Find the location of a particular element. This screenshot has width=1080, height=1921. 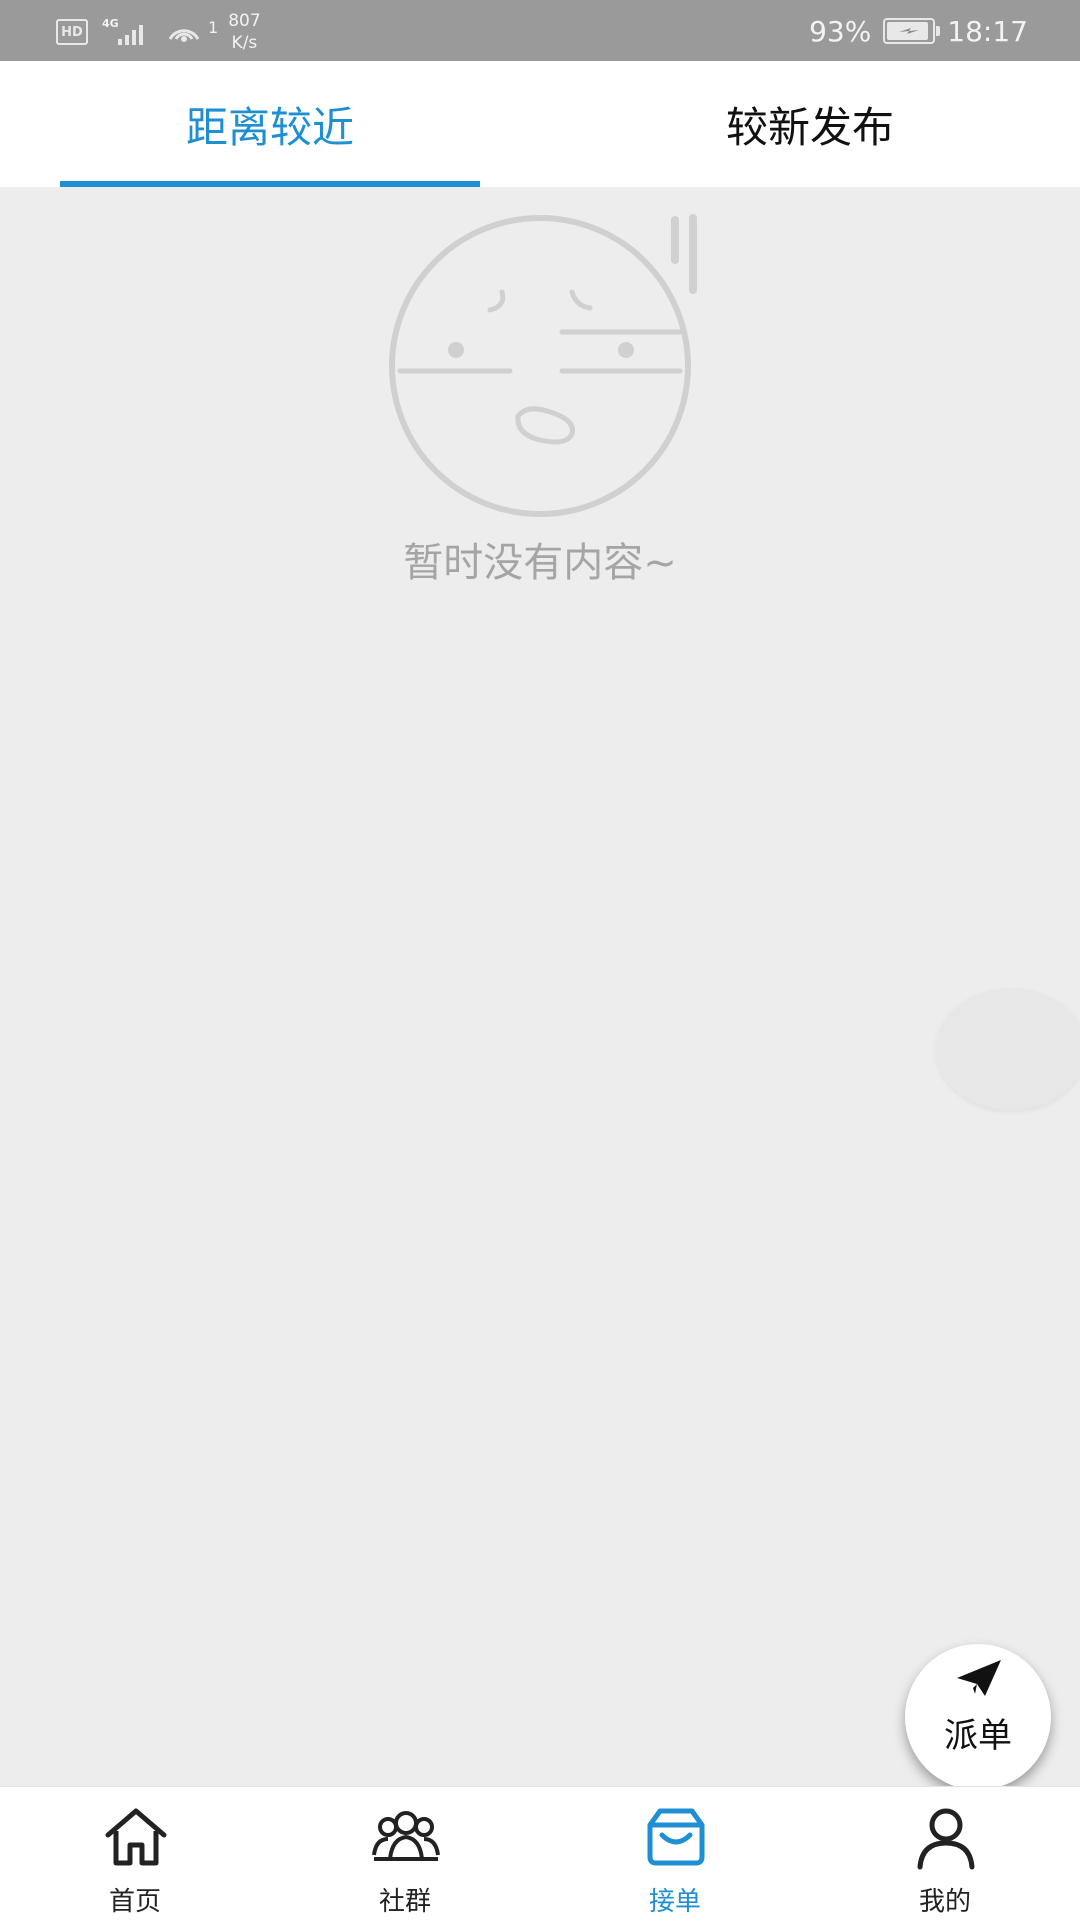

hotspot-count: 1 is located at coordinates (213, 27).